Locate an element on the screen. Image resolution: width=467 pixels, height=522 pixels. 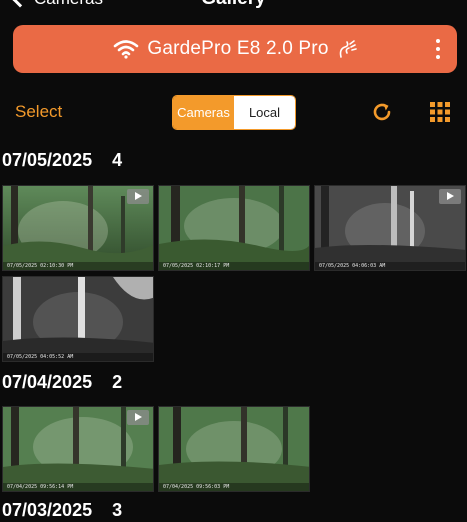
gallery-thumbnail: 07/05/2025 02:10:17 PM is located at coordinates (234, 228).